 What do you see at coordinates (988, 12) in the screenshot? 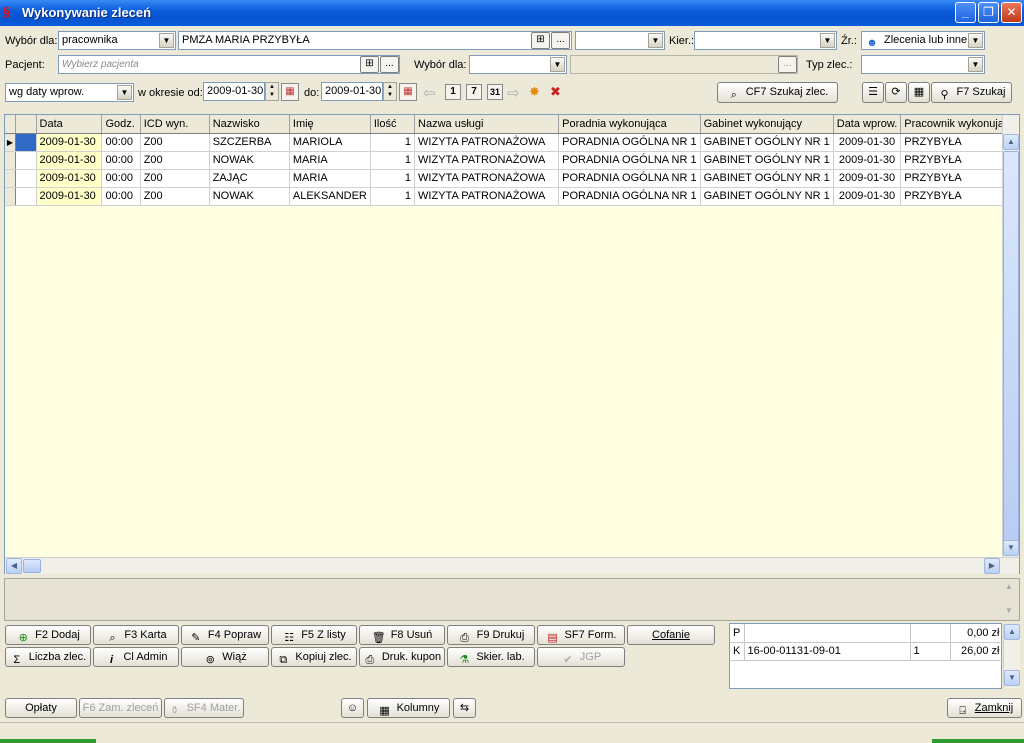
I see `maximize-button: ❐` at bounding box center [988, 12].